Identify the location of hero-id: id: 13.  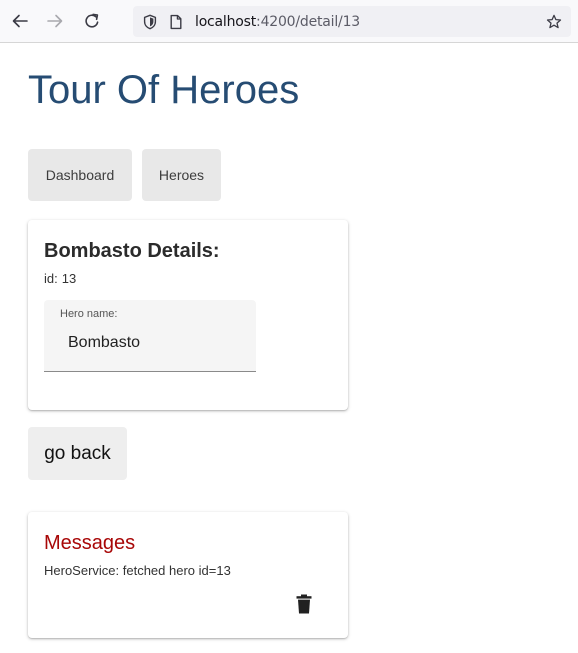
(60, 278).